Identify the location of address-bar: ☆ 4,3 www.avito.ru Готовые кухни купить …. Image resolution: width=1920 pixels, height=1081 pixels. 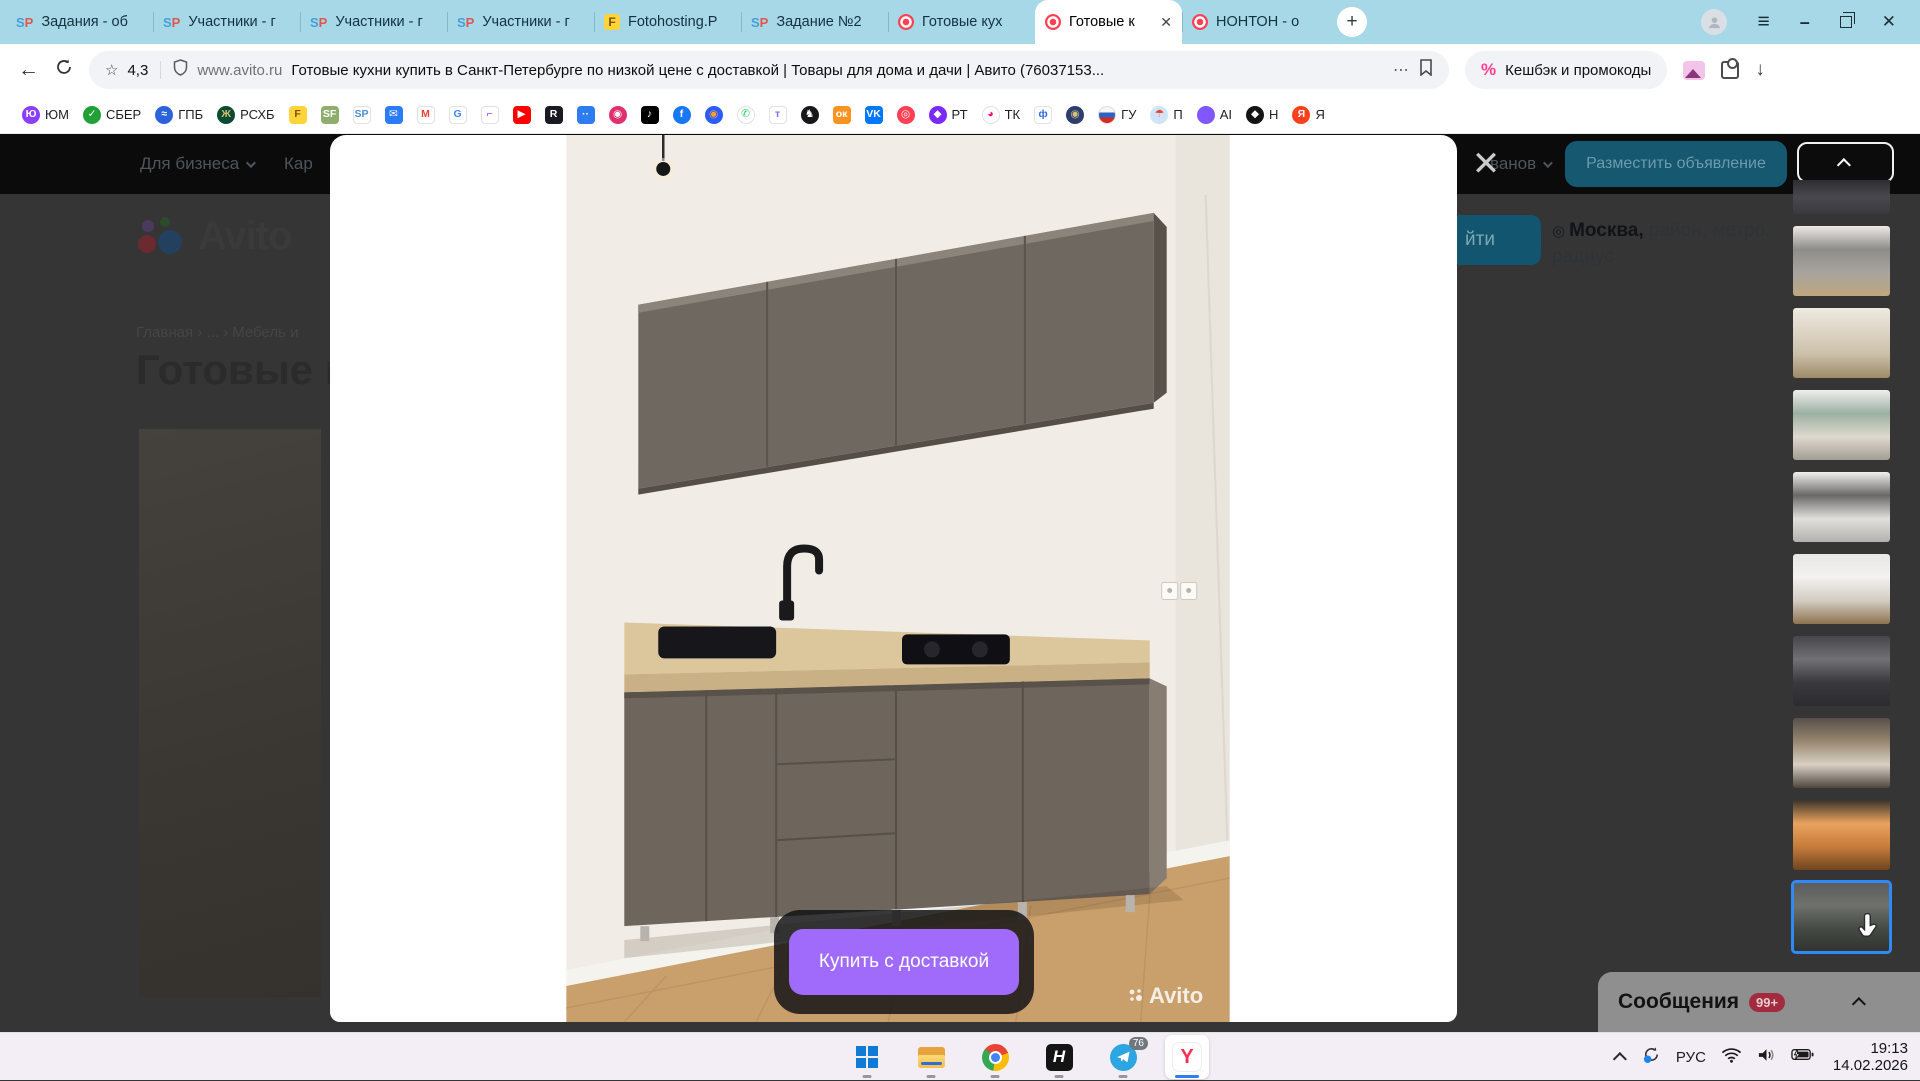
(769, 70).